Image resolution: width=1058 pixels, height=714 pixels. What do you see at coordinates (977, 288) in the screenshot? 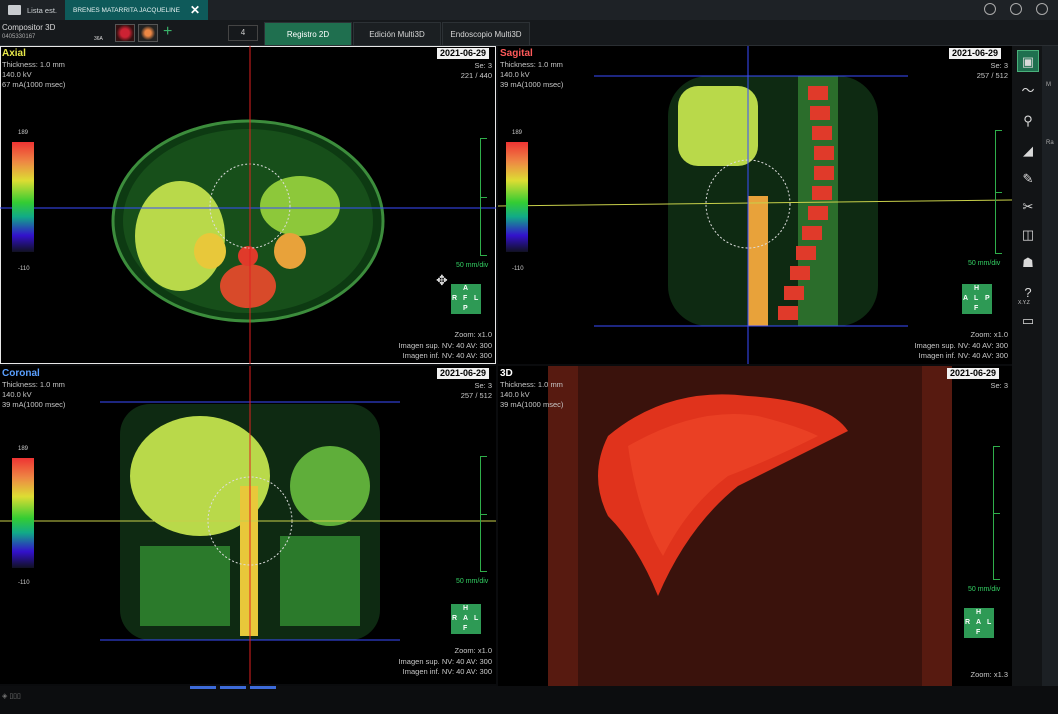
I see `orient-top: H` at bounding box center [977, 288].